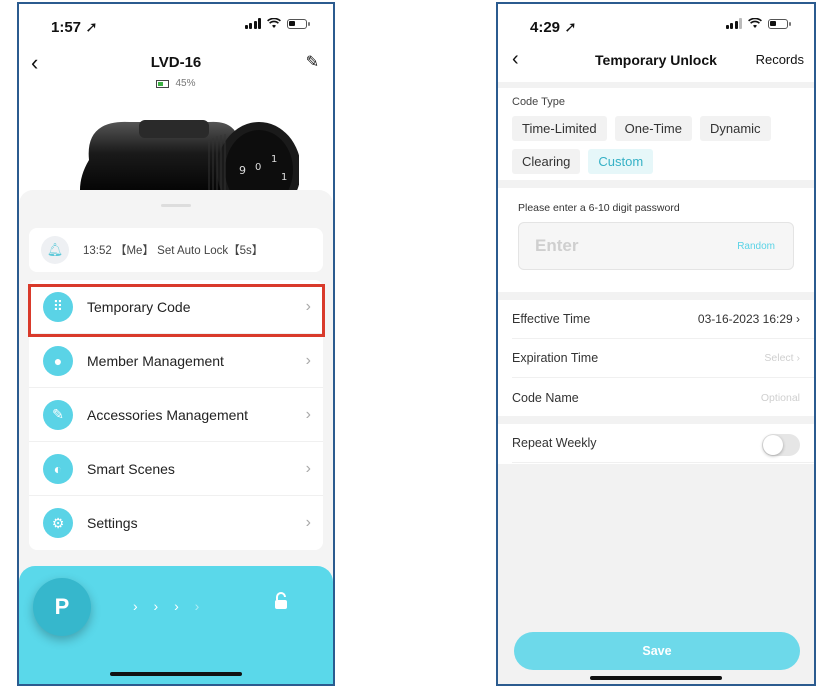 The image size is (816, 686). What do you see at coordinates (781, 445) in the screenshot?
I see `repeat-weekly-toggle` at bounding box center [781, 445].